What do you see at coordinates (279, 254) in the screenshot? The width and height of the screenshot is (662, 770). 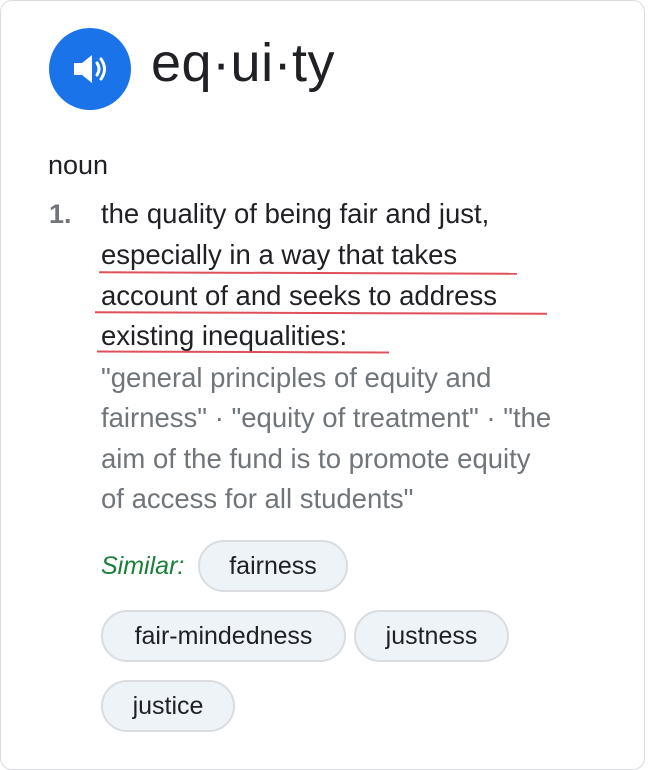 I see `definition-line: especially in a way that takes` at bounding box center [279, 254].